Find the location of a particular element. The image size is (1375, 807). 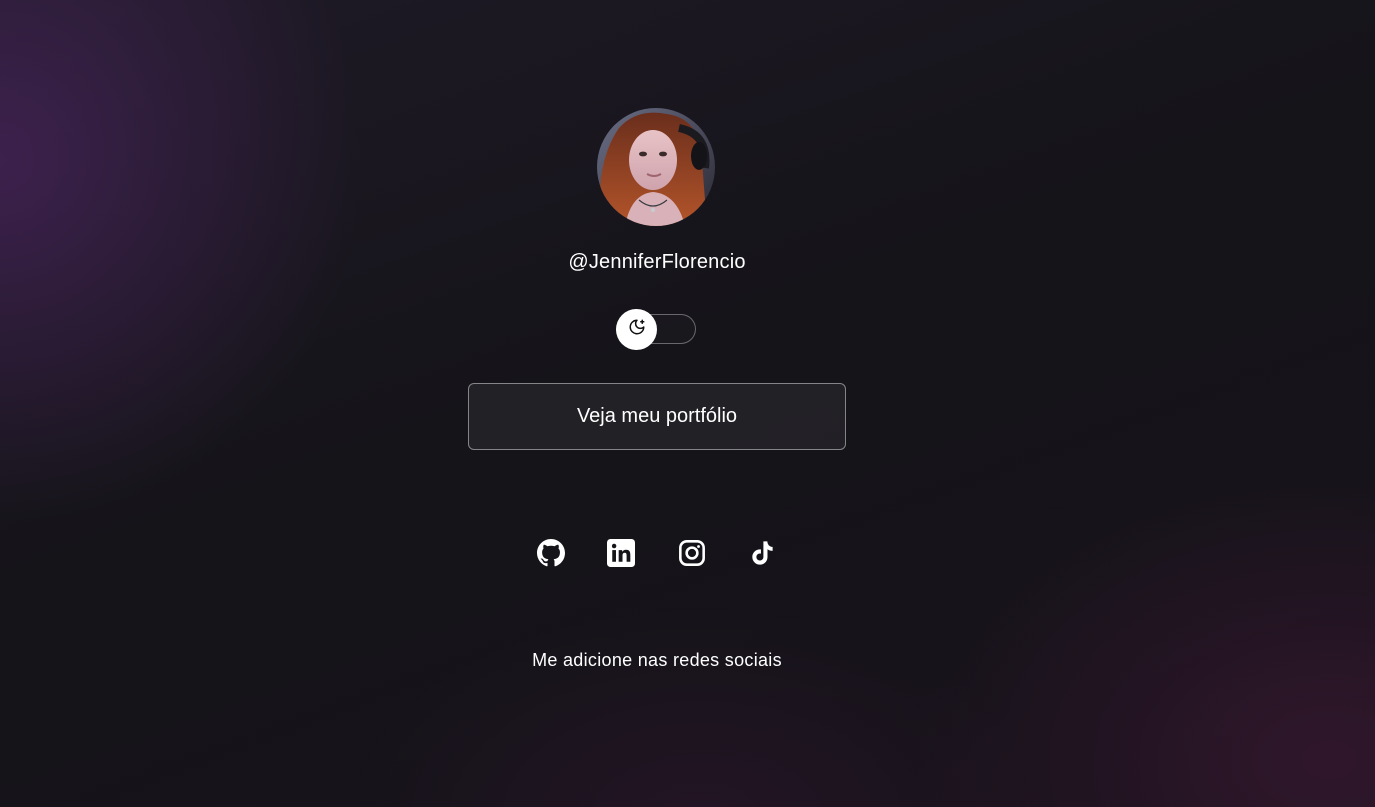

theme-toggle-knob is located at coordinates (636, 329).